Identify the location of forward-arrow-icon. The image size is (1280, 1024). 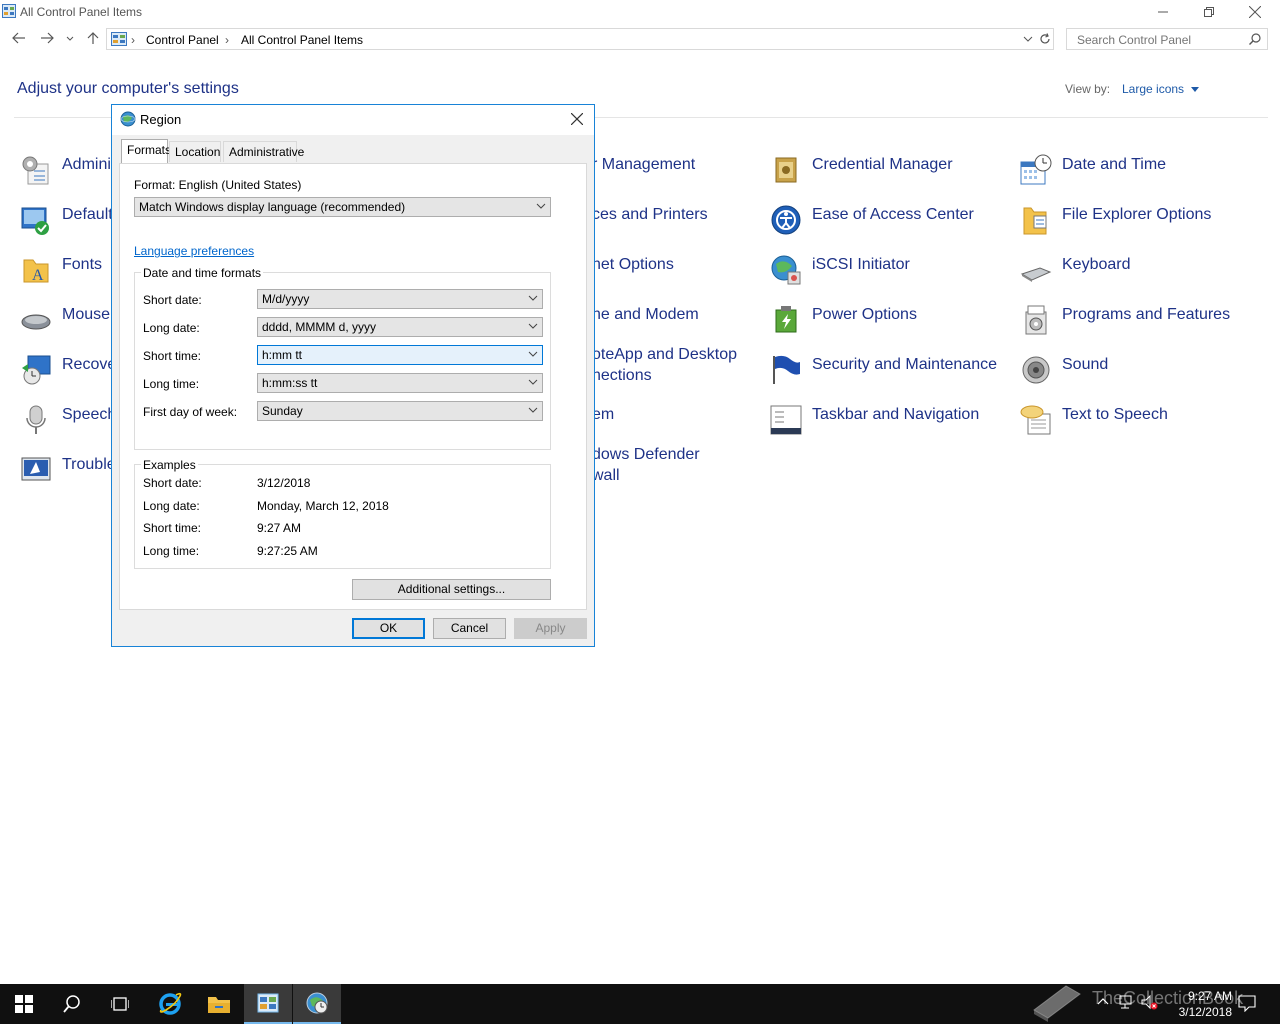
(47, 38).